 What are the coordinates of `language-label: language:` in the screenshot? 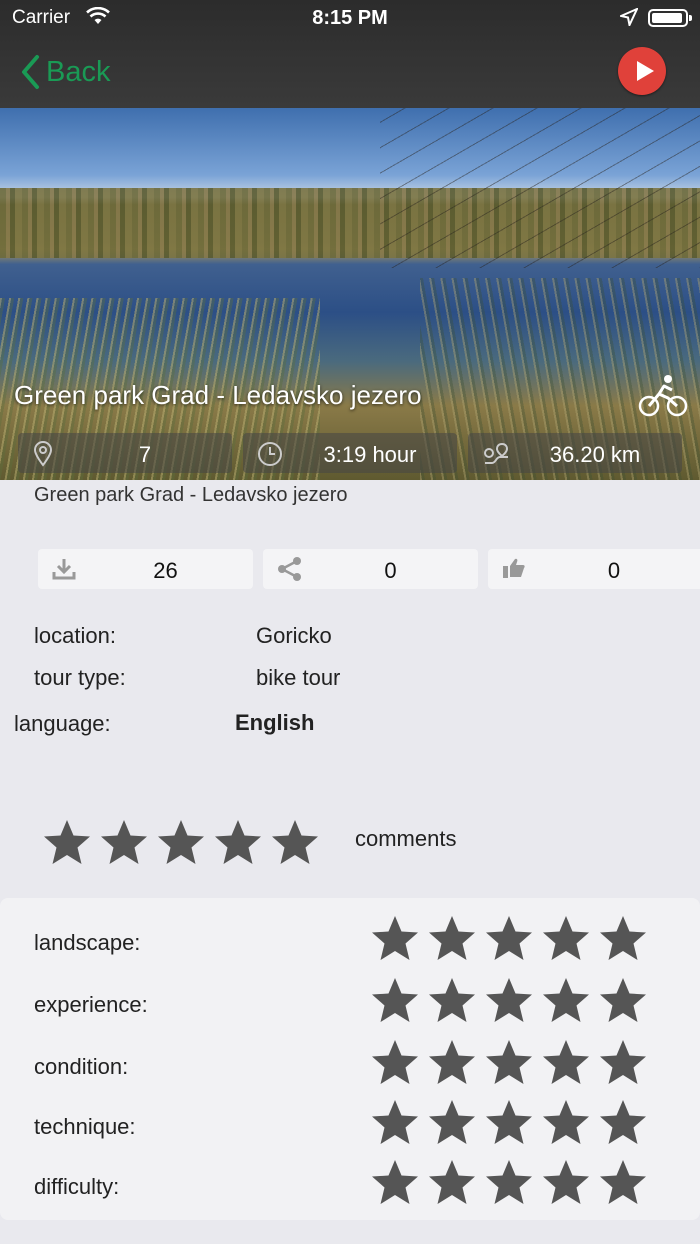 It's located at (62, 723).